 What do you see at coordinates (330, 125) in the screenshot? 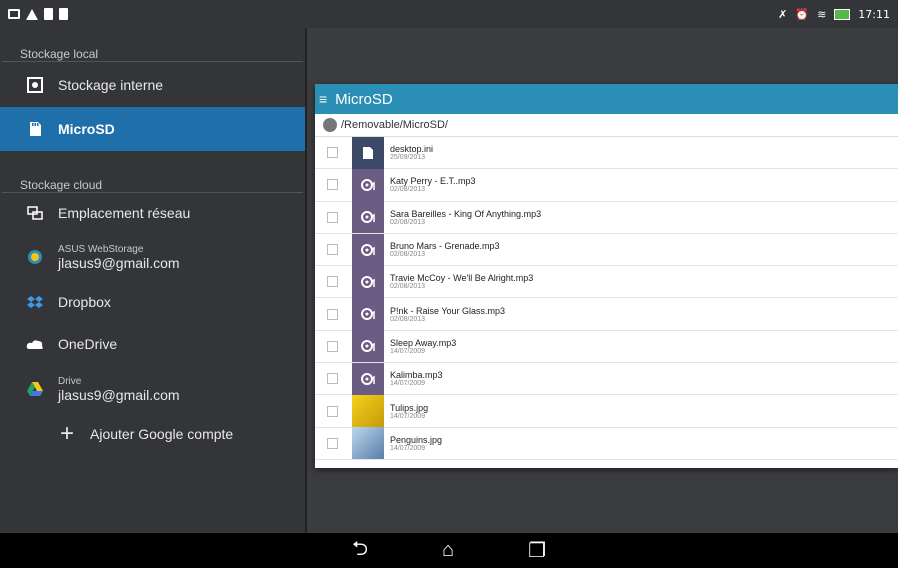
I see `sdcard-path-icon` at bounding box center [330, 125].